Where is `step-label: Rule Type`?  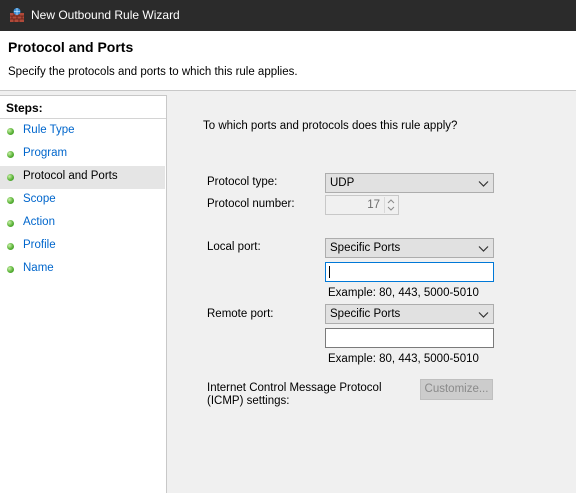 step-label: Rule Type is located at coordinates (49, 130).